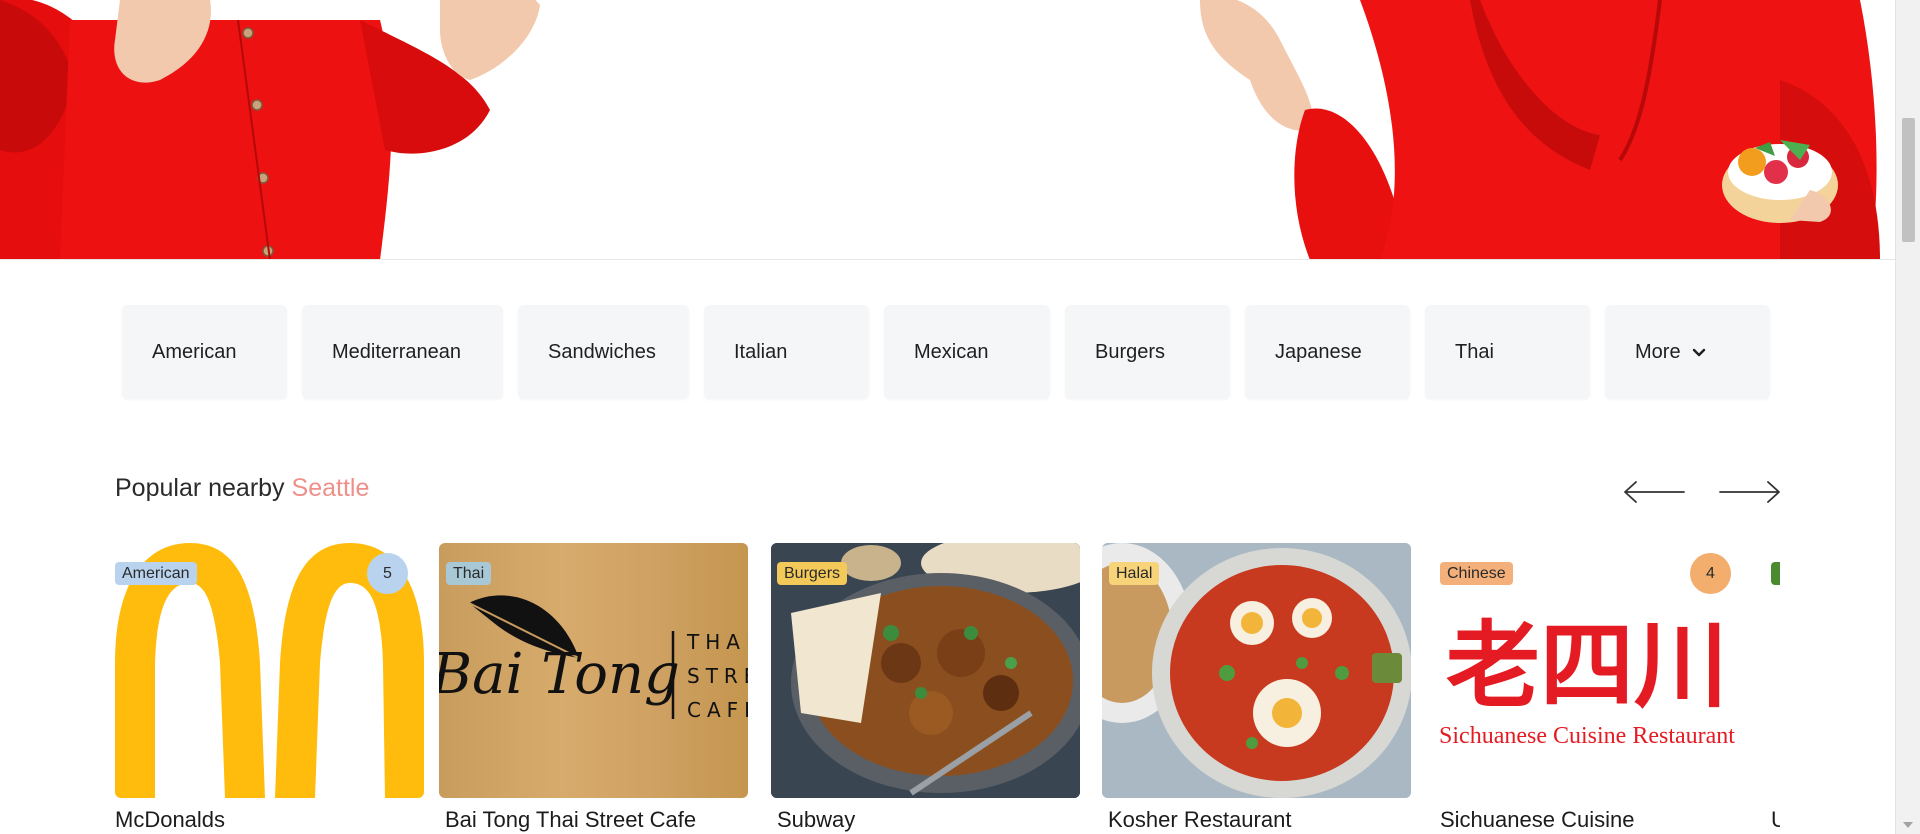  Describe the element at coordinates (1540, 129) in the screenshot. I see `hero-person-right-image` at that location.